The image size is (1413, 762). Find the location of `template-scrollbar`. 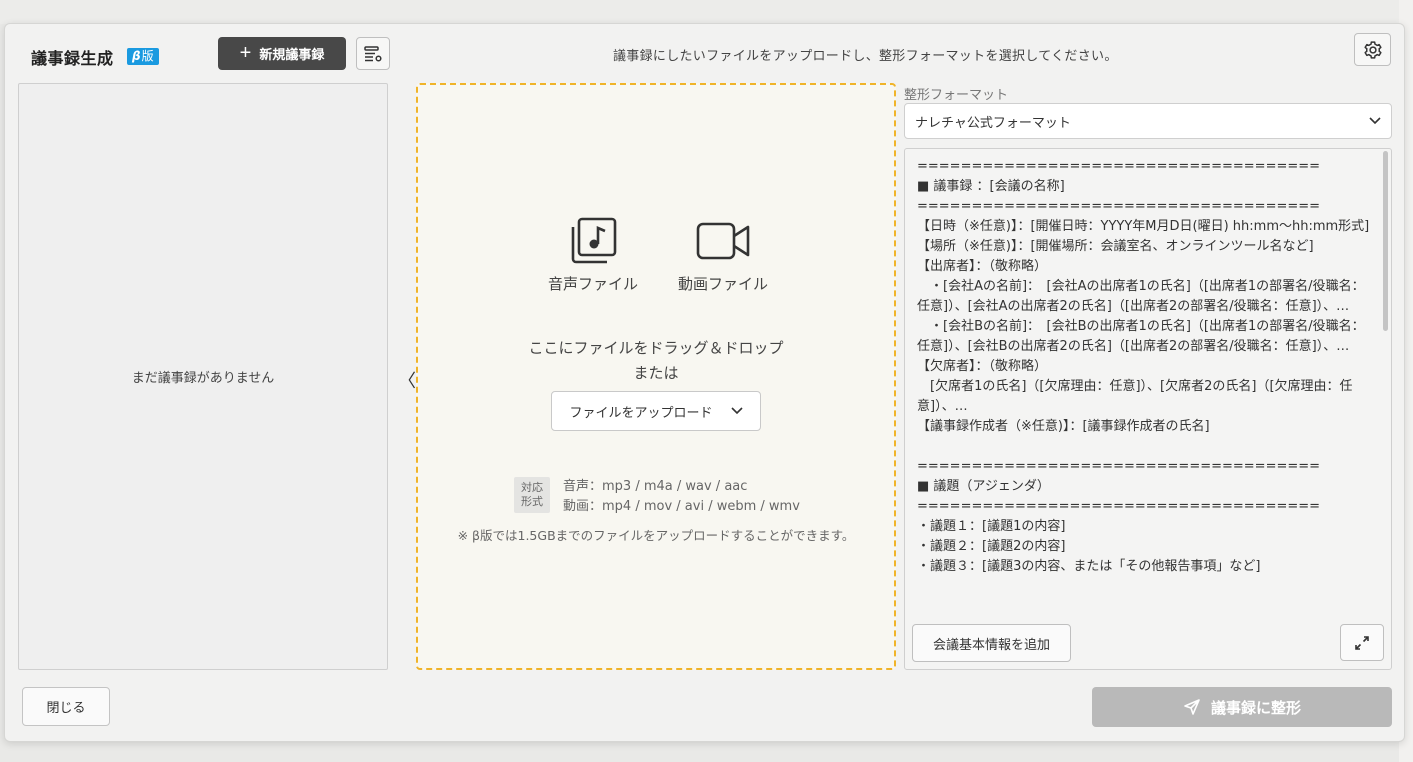

template-scrollbar is located at coordinates (1385, 241).